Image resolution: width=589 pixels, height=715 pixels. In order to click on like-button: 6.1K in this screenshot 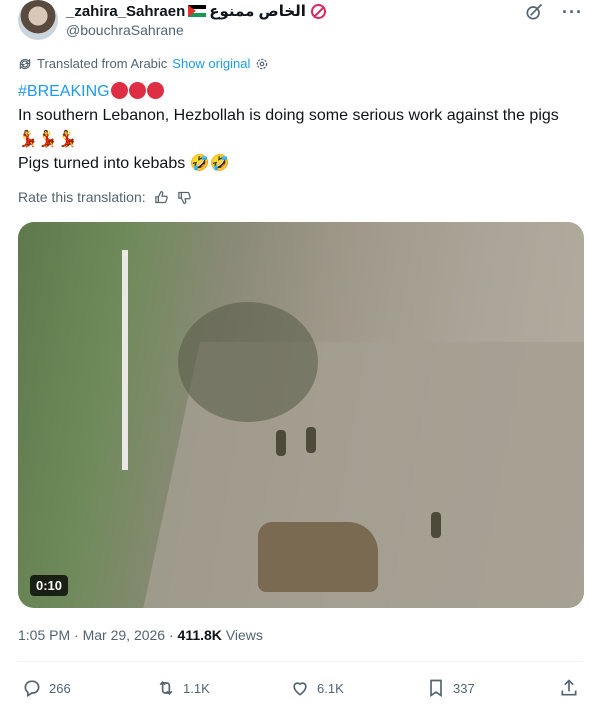, I will do `click(317, 688)`.